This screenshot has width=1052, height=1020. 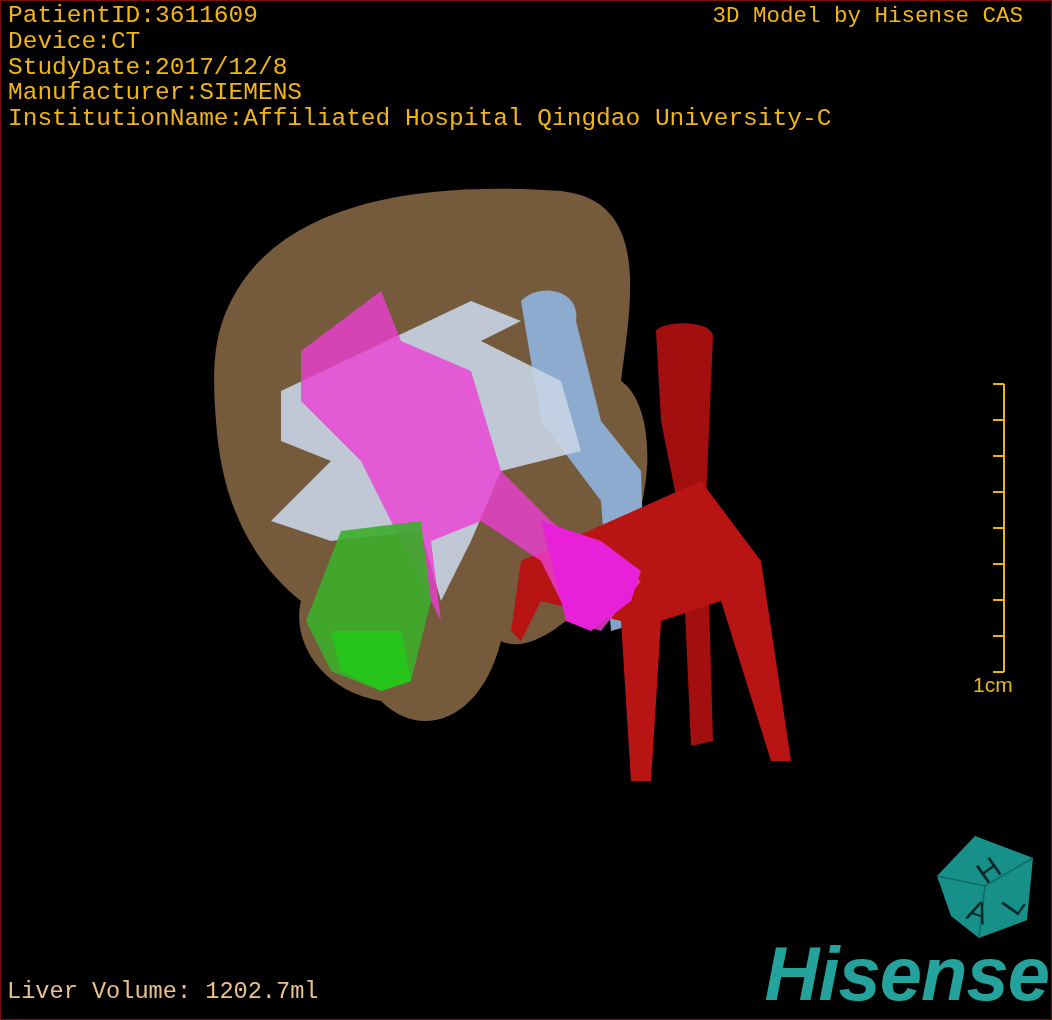 What do you see at coordinates (867, 16) in the screenshot?
I see `model-caption: 3D Model by Hisense CAS` at bounding box center [867, 16].